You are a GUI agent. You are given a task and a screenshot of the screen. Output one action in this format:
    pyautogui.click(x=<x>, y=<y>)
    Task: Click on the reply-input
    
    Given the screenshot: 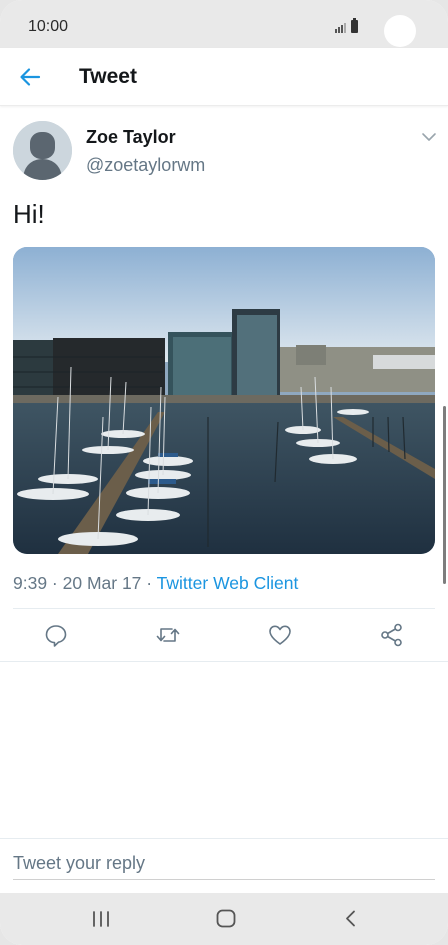 What is the action you would take?
    pyautogui.click(x=224, y=864)
    